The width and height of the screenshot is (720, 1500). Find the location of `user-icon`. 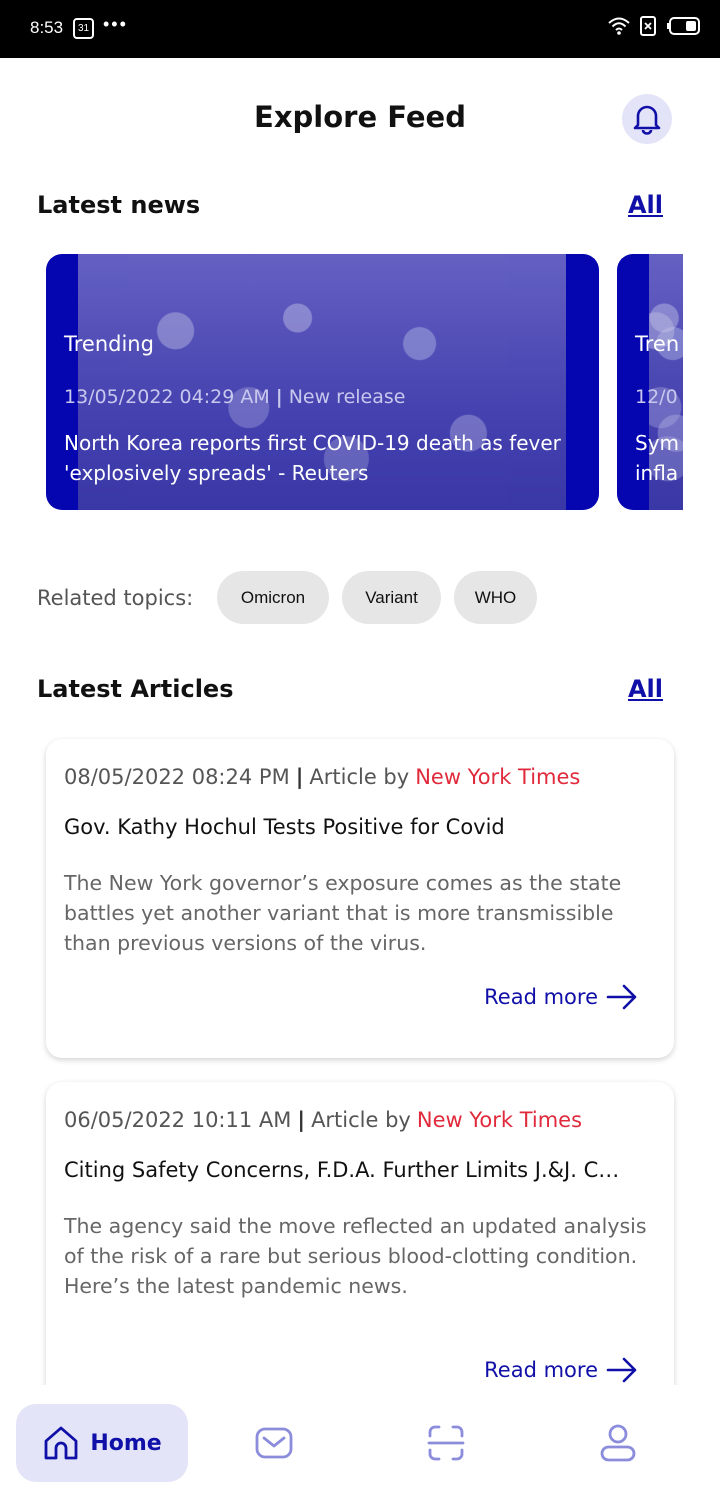

user-icon is located at coordinates (618, 1443).